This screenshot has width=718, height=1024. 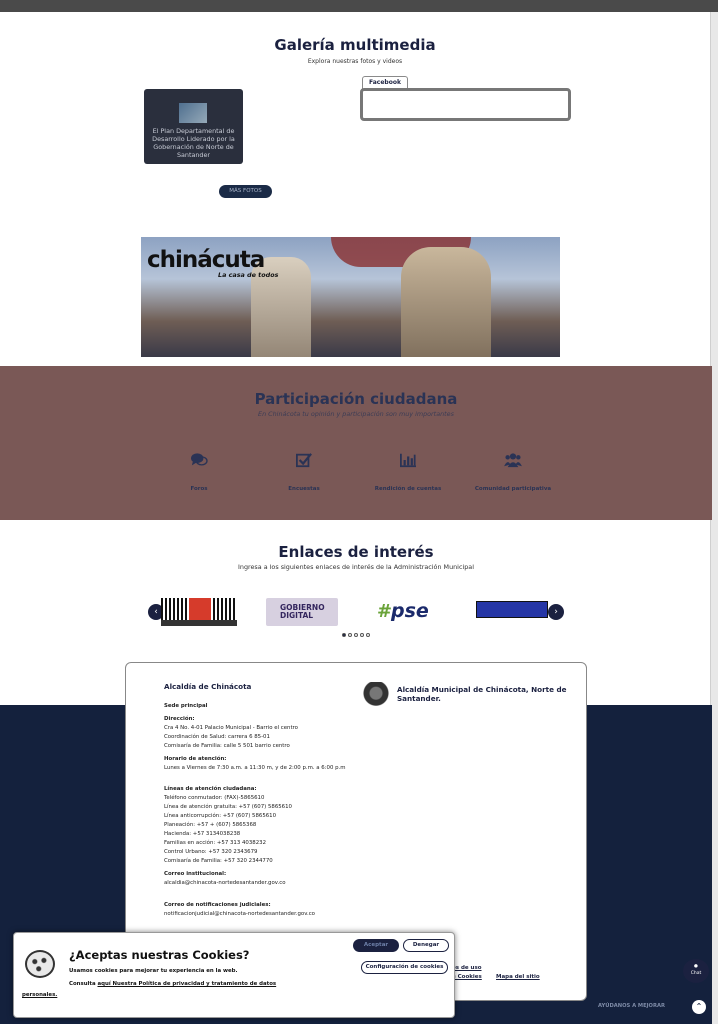 I want to click on gallery-subtitle: Explora nuestras fotos y videos, so click(x=355, y=61).